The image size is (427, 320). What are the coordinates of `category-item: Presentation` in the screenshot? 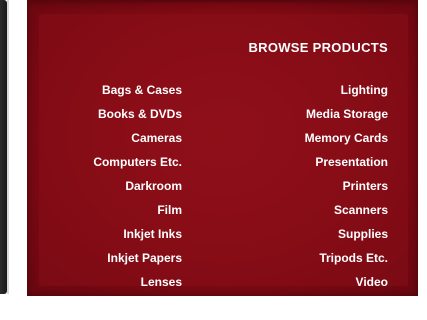 It's located at (346, 166).